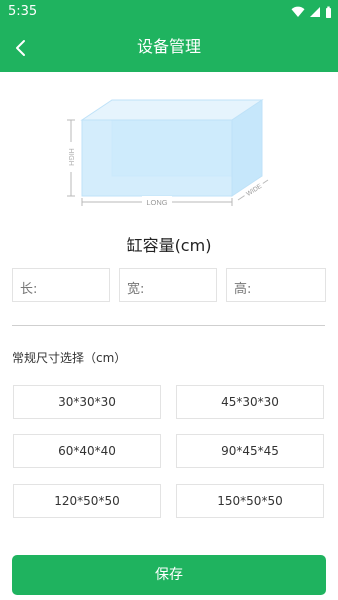 This screenshot has height=600, width=338. I want to click on tank-top-face, so click(172, 110).